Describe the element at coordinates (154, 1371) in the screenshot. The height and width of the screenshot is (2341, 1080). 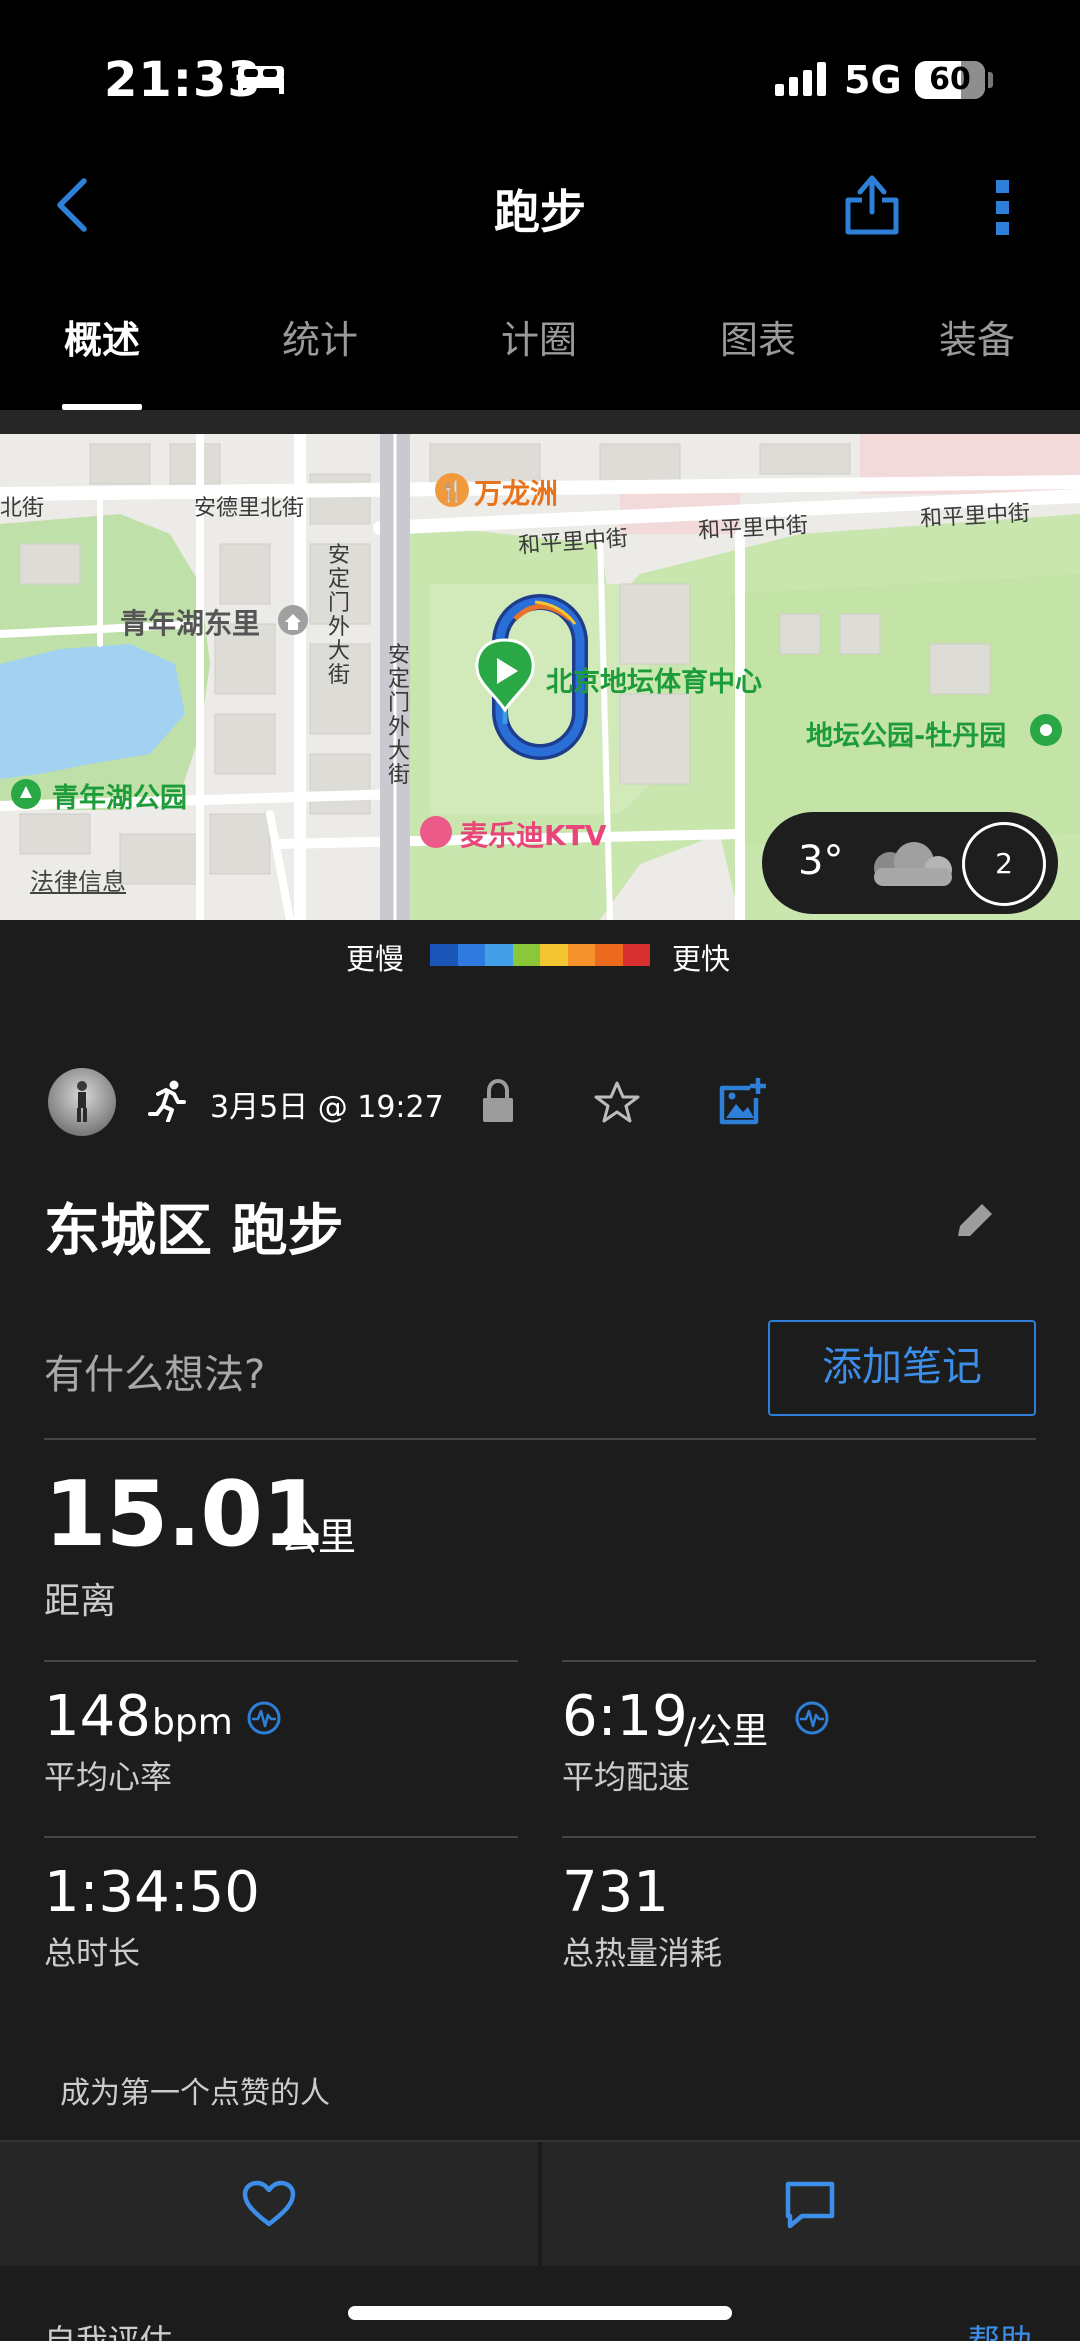
I see `note-prompt: 有什么想法?` at that location.